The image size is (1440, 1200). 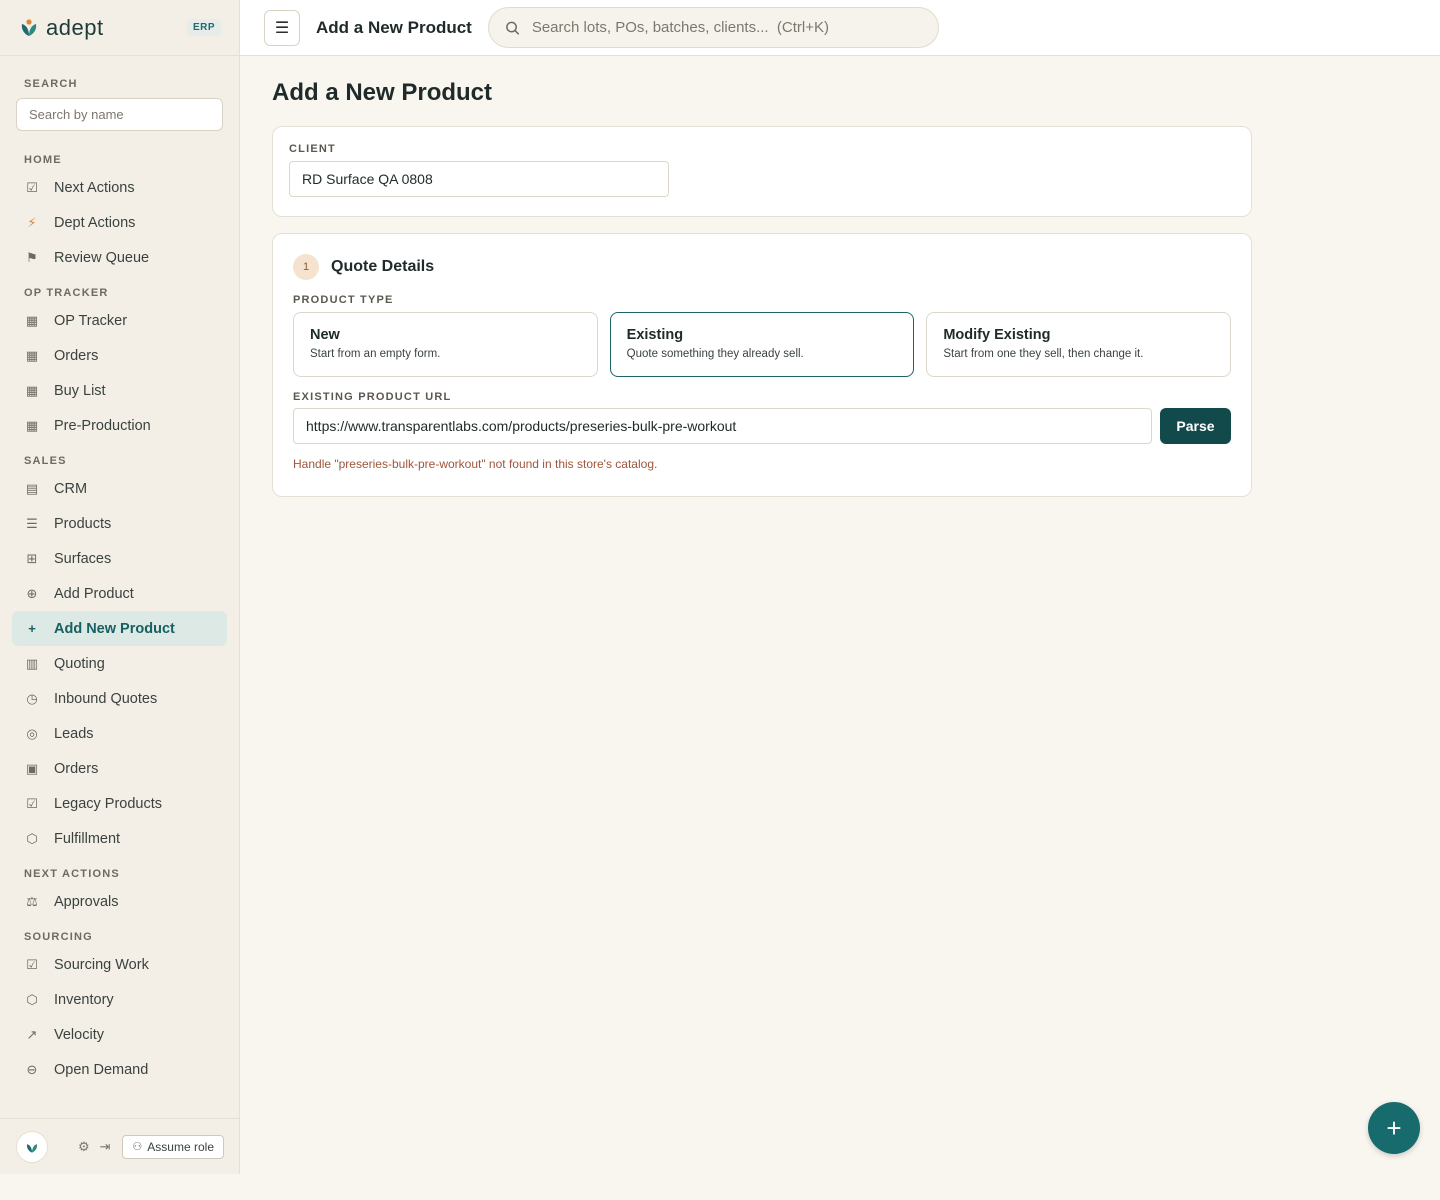 What do you see at coordinates (325, 335) in the screenshot?
I see `option-title: New` at bounding box center [325, 335].